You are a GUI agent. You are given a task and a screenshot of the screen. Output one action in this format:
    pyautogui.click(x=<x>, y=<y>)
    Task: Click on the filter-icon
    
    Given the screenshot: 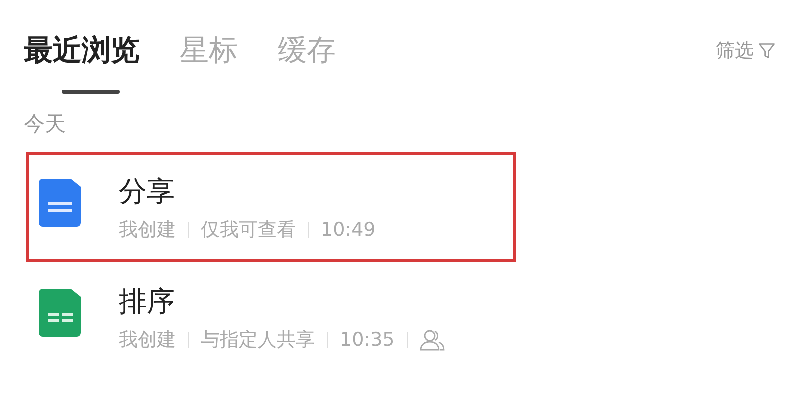 What is the action you would take?
    pyautogui.click(x=767, y=51)
    